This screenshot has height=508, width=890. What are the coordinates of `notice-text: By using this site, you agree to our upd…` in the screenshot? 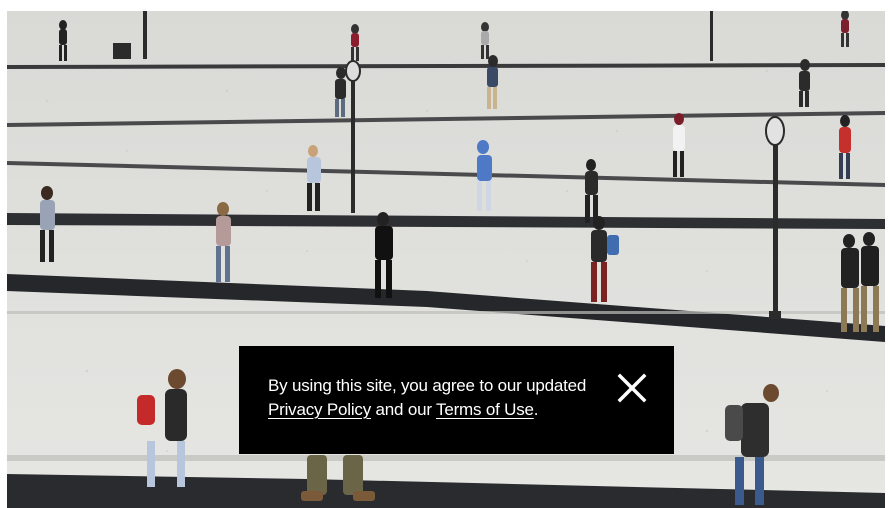 It's located at (438, 398).